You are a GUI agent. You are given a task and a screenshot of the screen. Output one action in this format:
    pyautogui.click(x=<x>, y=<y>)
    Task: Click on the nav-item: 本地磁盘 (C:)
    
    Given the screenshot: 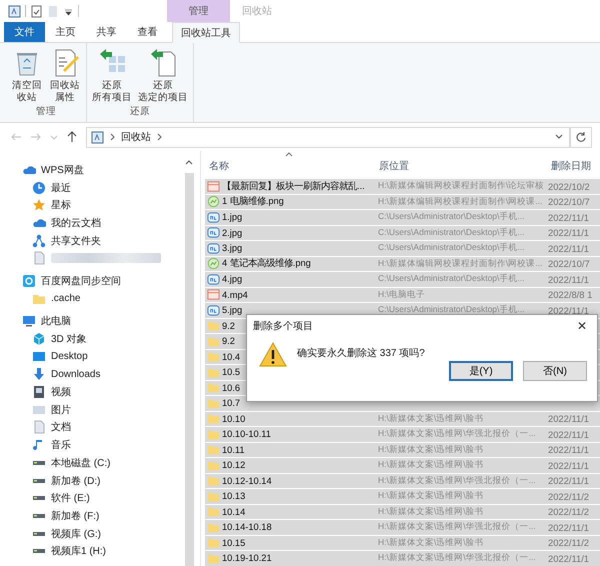 What is the action you would take?
    pyautogui.click(x=80, y=463)
    